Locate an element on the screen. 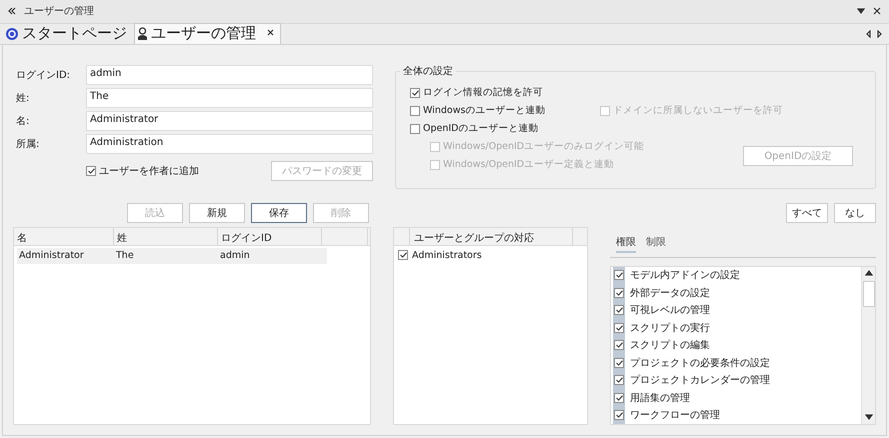  checkbox-label: OpenIDのユーザーと連動 is located at coordinates (480, 128).